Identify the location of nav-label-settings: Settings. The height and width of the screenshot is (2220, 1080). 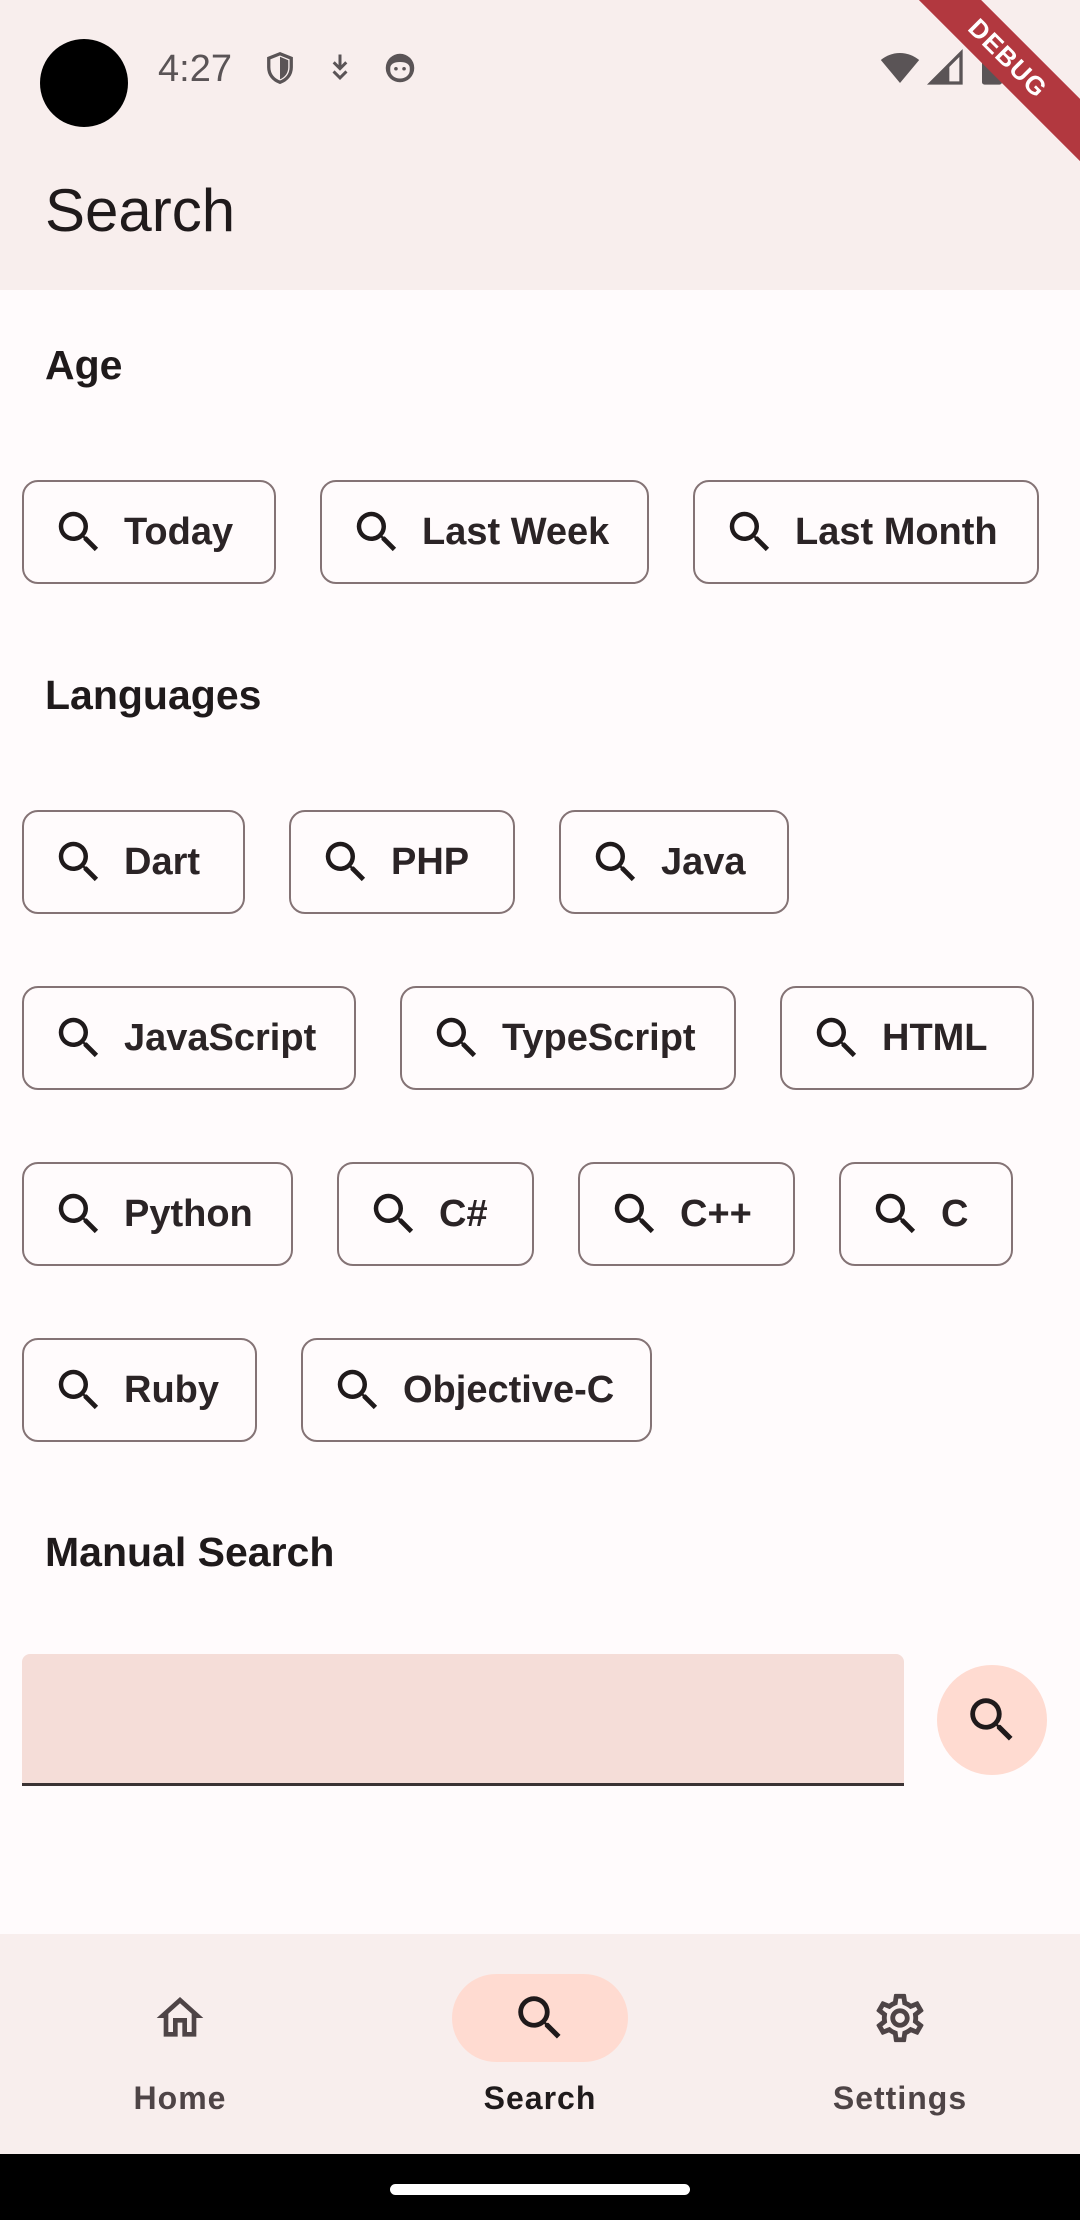
(900, 2098).